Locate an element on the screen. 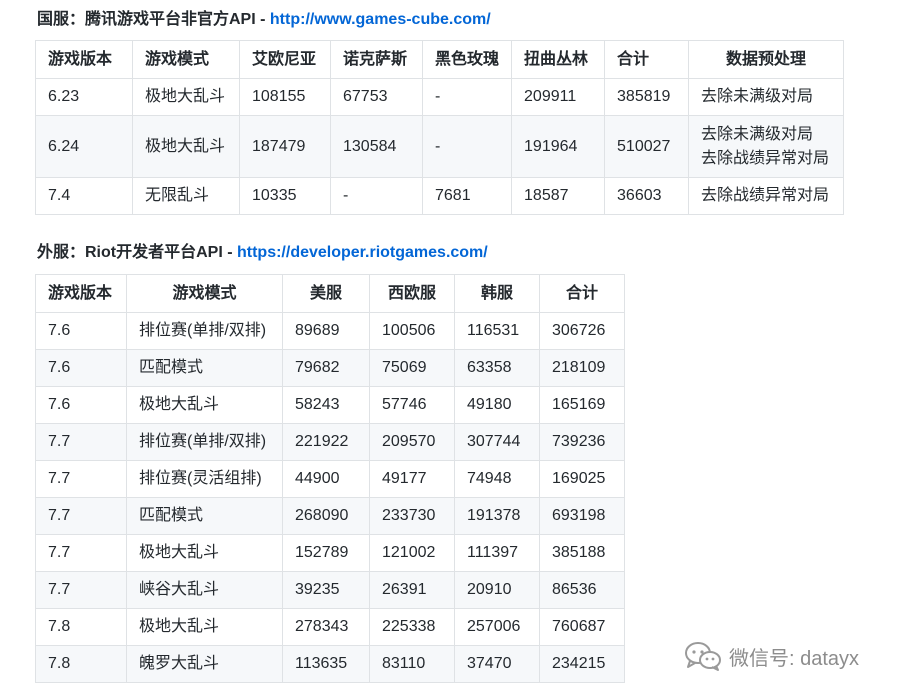 This screenshot has height=698, width=903. wechat-icon is located at coordinates (703, 656).